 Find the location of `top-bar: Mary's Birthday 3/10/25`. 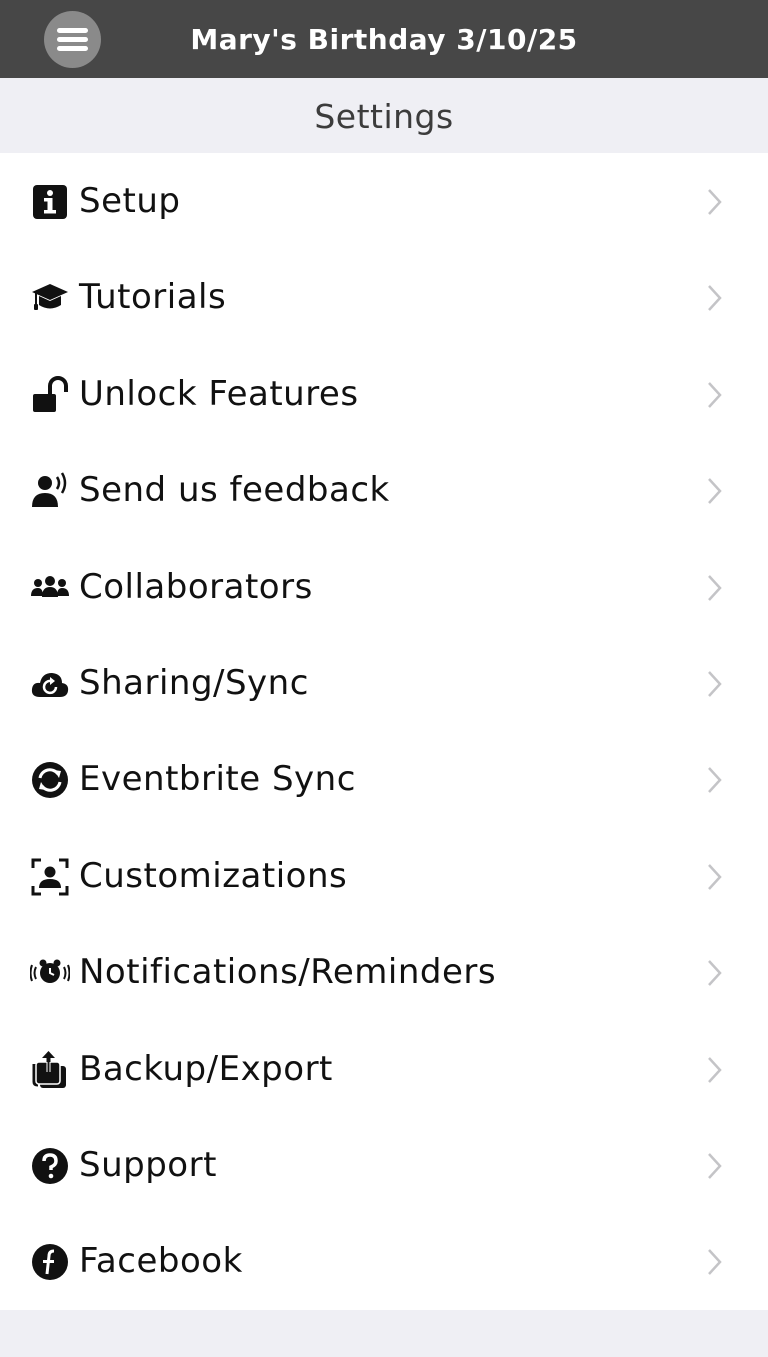

top-bar: Mary's Birthday 3/10/25 is located at coordinates (384, 39).